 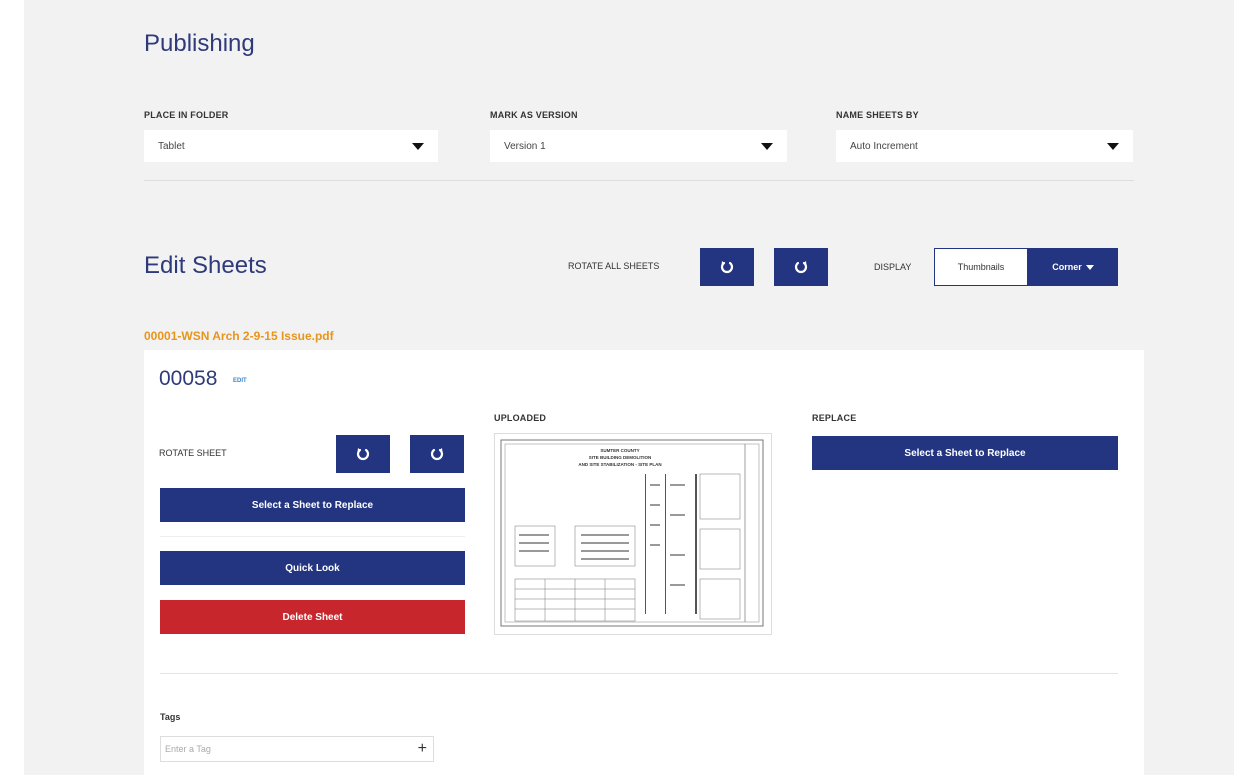 I want to click on tag-input-placeholder: Enter a Tag, so click(x=188, y=749).